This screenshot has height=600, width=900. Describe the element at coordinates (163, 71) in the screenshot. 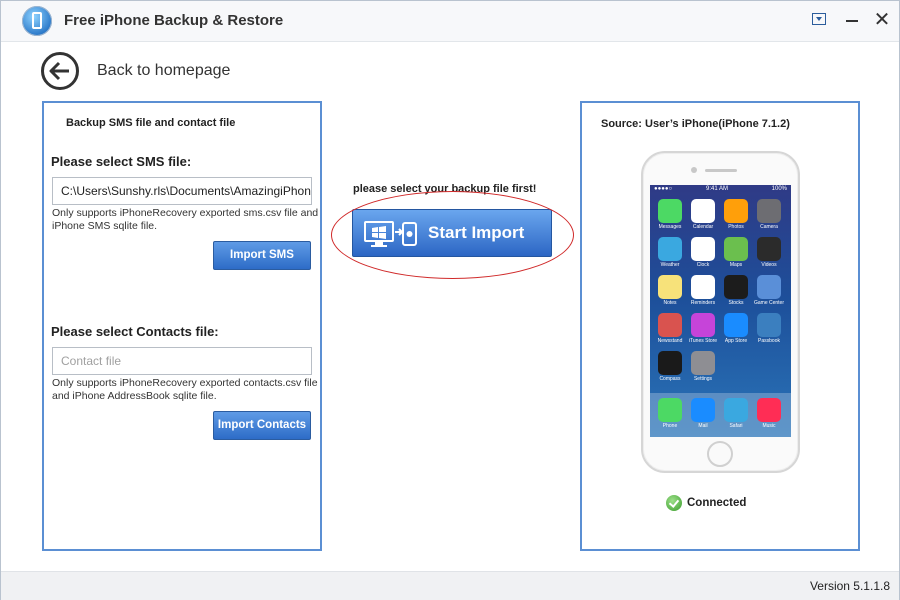

I see `back-to-homepage-link: Back to homepage` at that location.